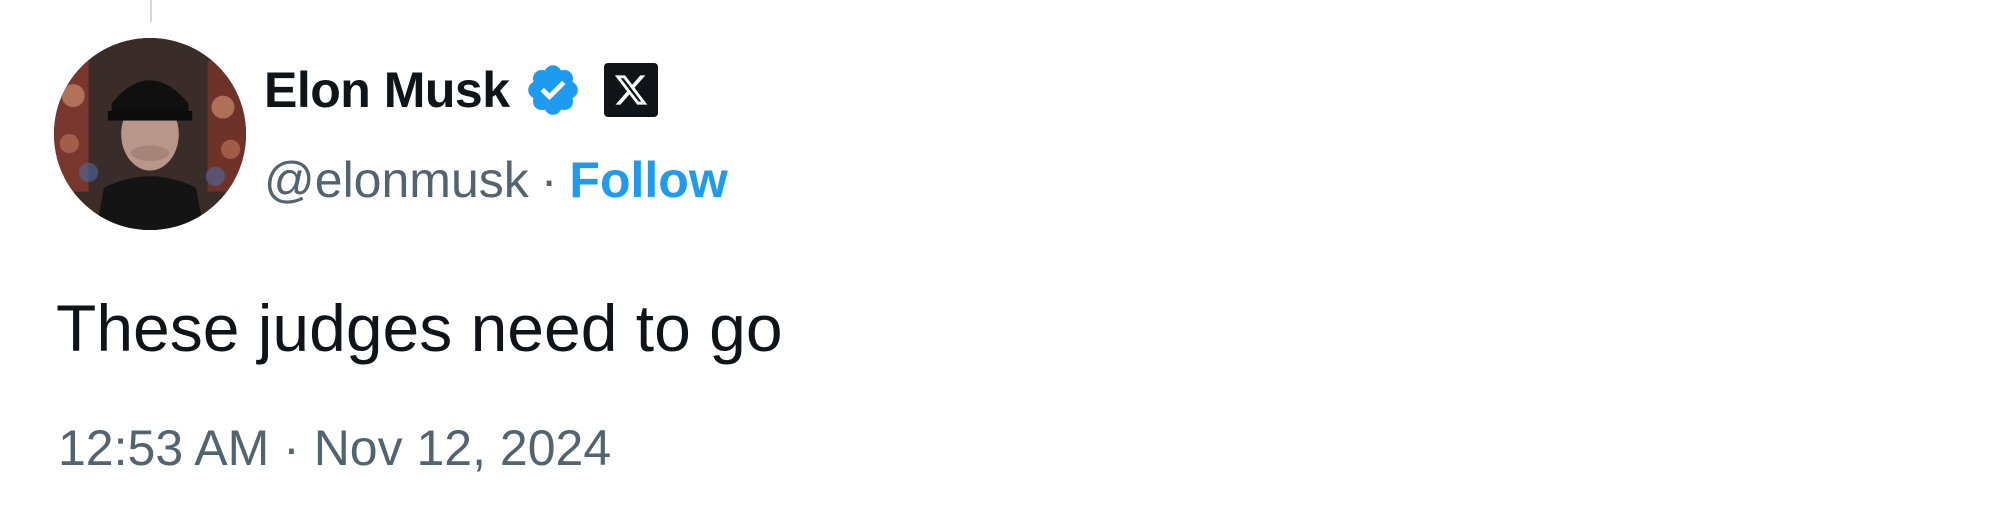 The image size is (2000, 507). What do you see at coordinates (553, 90) in the screenshot?
I see `verified-badge-icon` at bounding box center [553, 90].